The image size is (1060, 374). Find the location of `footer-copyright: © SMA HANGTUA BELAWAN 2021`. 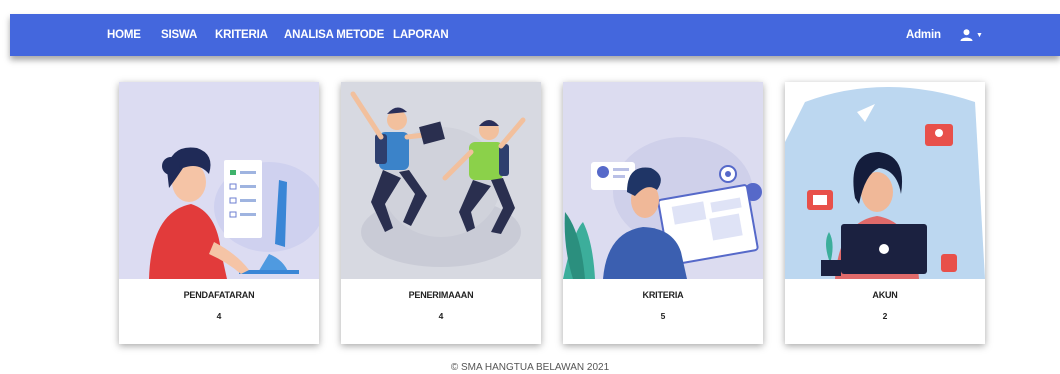

footer-copyright: © SMA HANGTUA BELAWAN 2021 is located at coordinates (530, 367).